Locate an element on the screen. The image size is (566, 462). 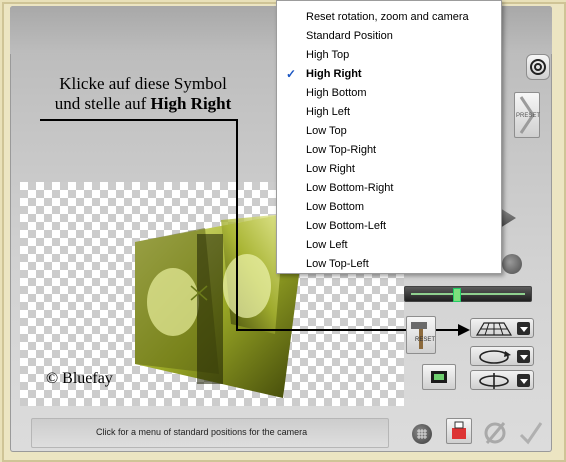
grid-button is located at coordinates (422, 434).